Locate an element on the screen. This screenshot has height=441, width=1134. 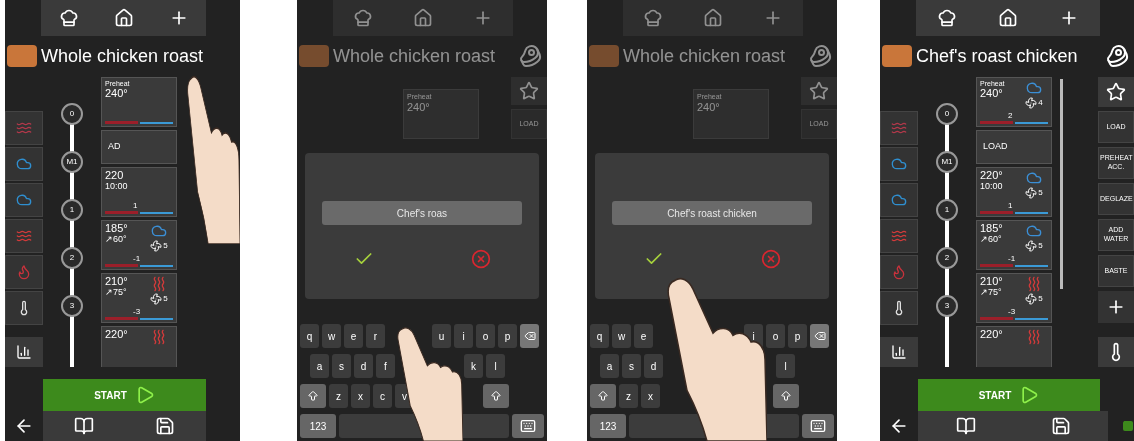
step-temperature: 240° is located at coordinates (992, 93).